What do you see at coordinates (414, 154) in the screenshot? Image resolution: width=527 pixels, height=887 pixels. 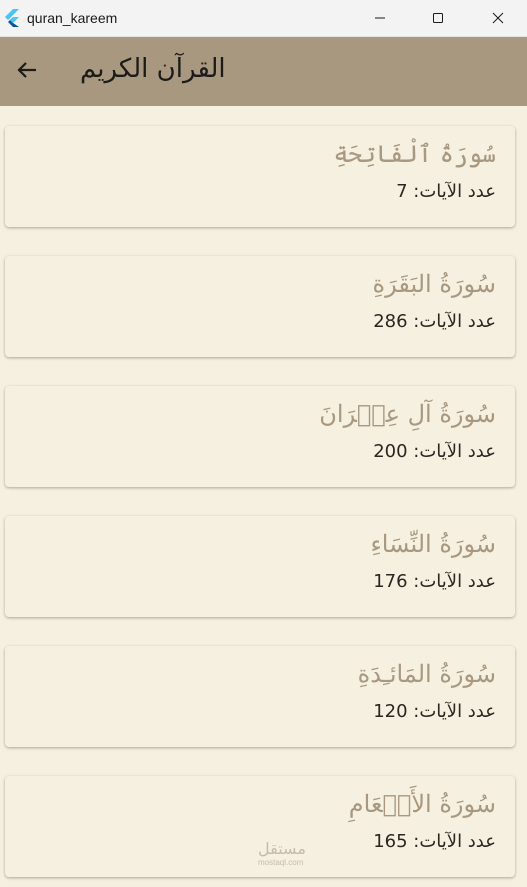 I see `surah-name: سُورَةُ ٱلْفَاتِحَةِ` at bounding box center [414, 154].